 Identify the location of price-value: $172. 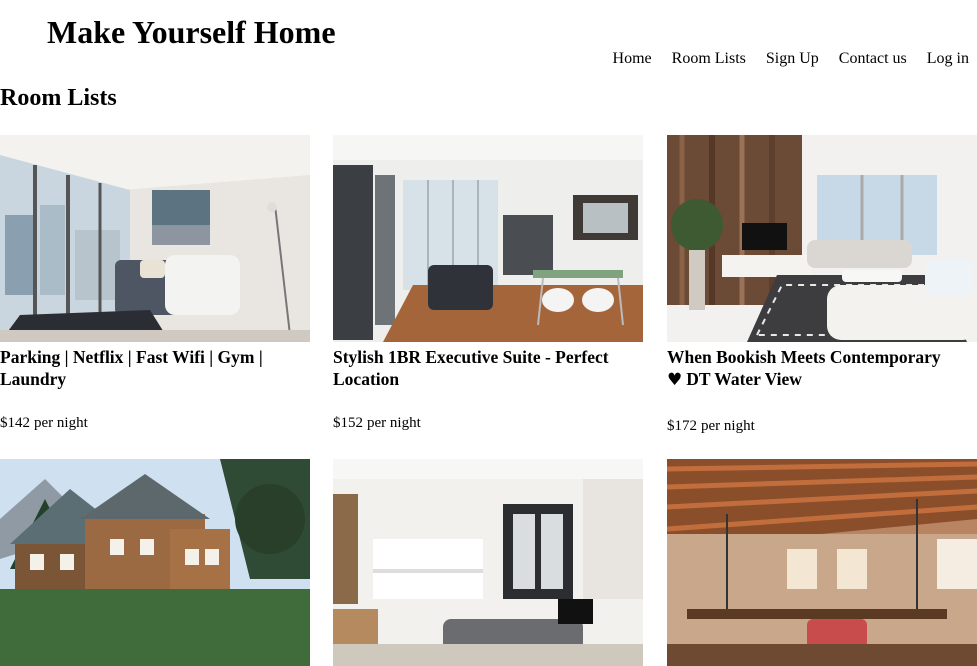
(682, 426).